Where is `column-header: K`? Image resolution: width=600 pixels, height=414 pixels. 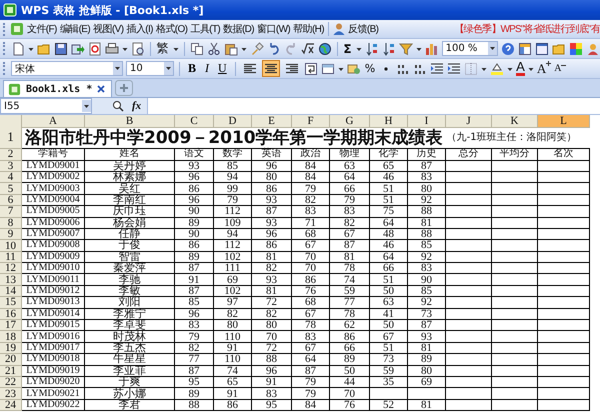 column-header: K is located at coordinates (515, 121).